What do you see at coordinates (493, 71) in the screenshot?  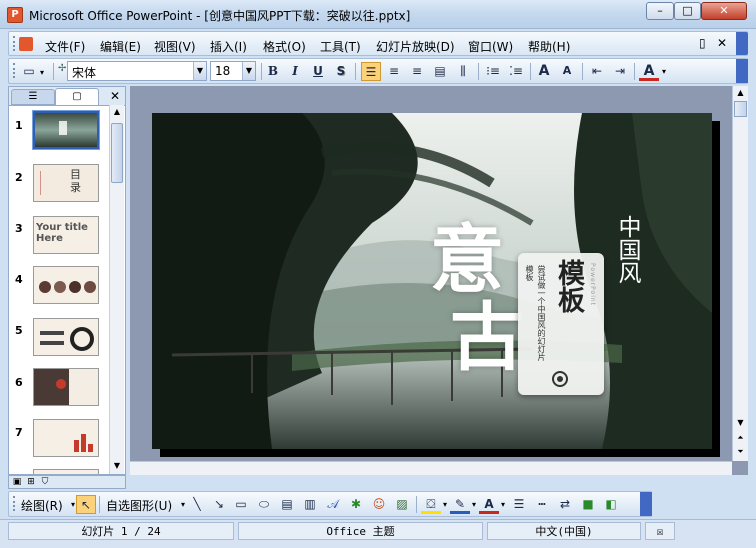 I see `numbered-list-icon: ⁝≡` at bounding box center [493, 71].